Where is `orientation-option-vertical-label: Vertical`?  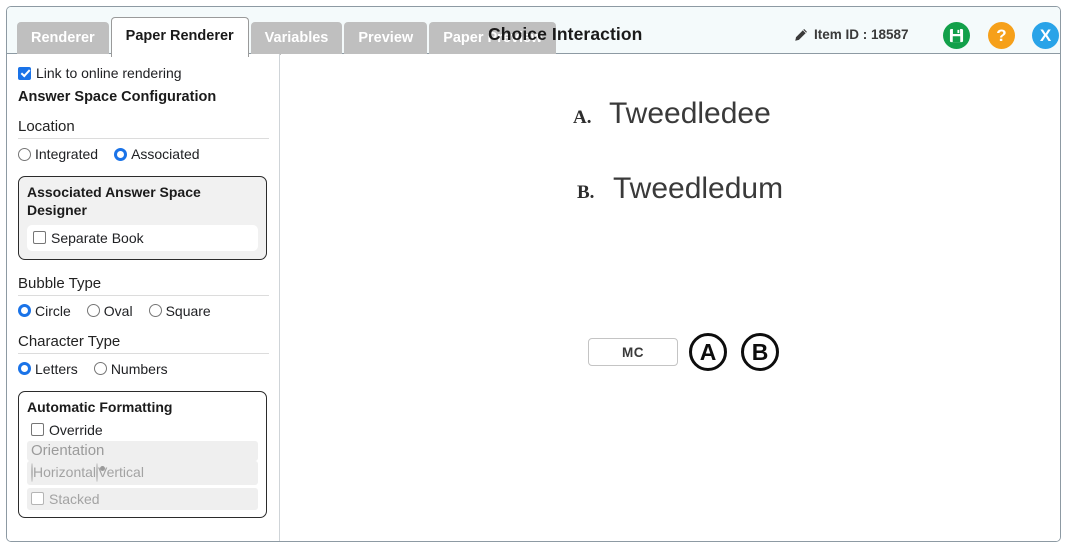
orientation-option-vertical-label: Vertical is located at coordinates (121, 471).